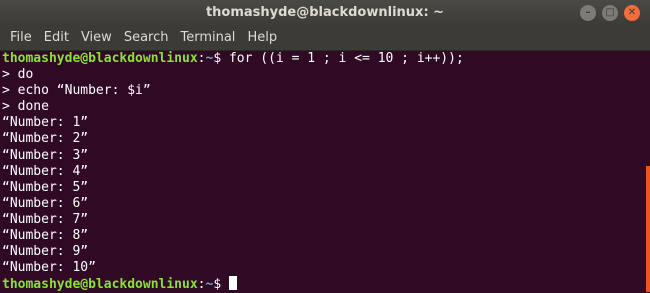 The image size is (650, 293). I want to click on continuation-line: > do, so click(18, 75).